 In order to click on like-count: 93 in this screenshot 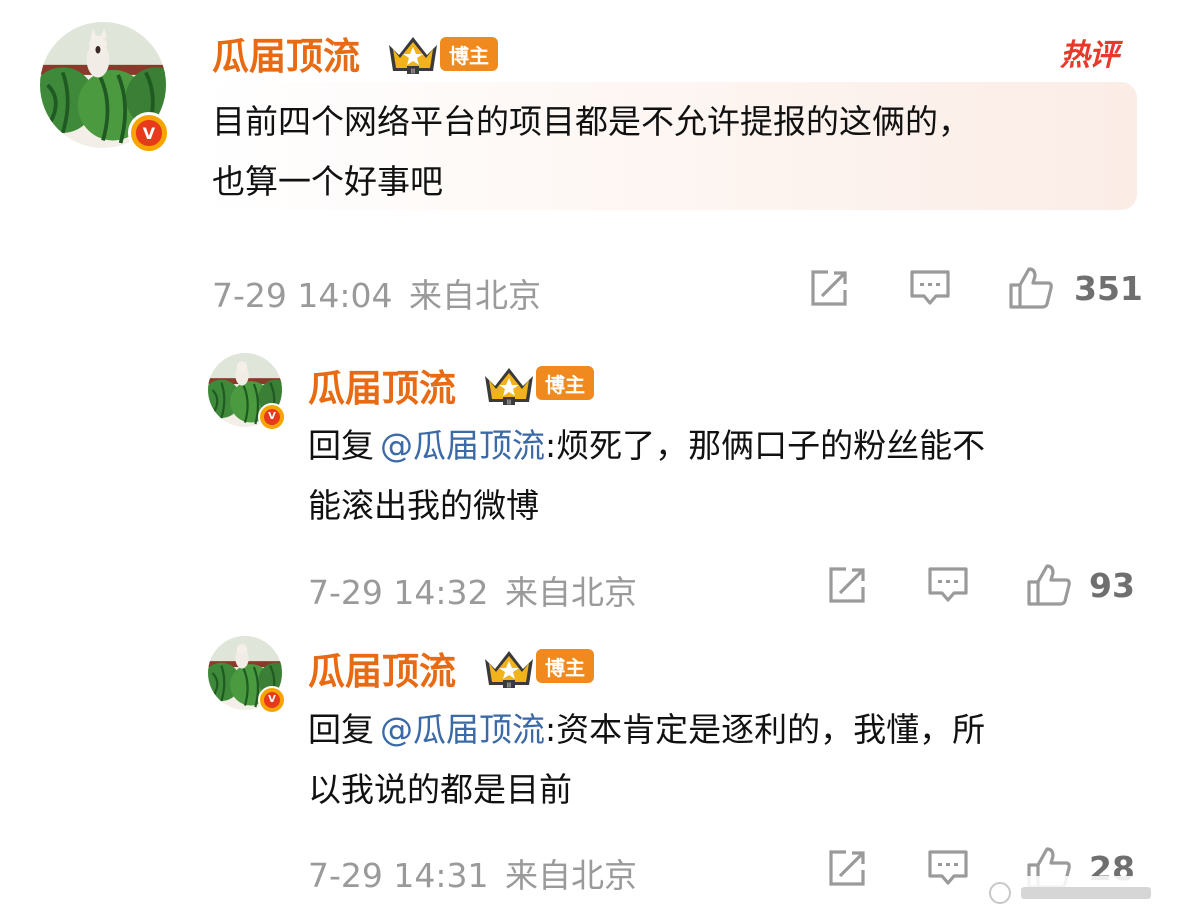, I will do `click(1112, 585)`.